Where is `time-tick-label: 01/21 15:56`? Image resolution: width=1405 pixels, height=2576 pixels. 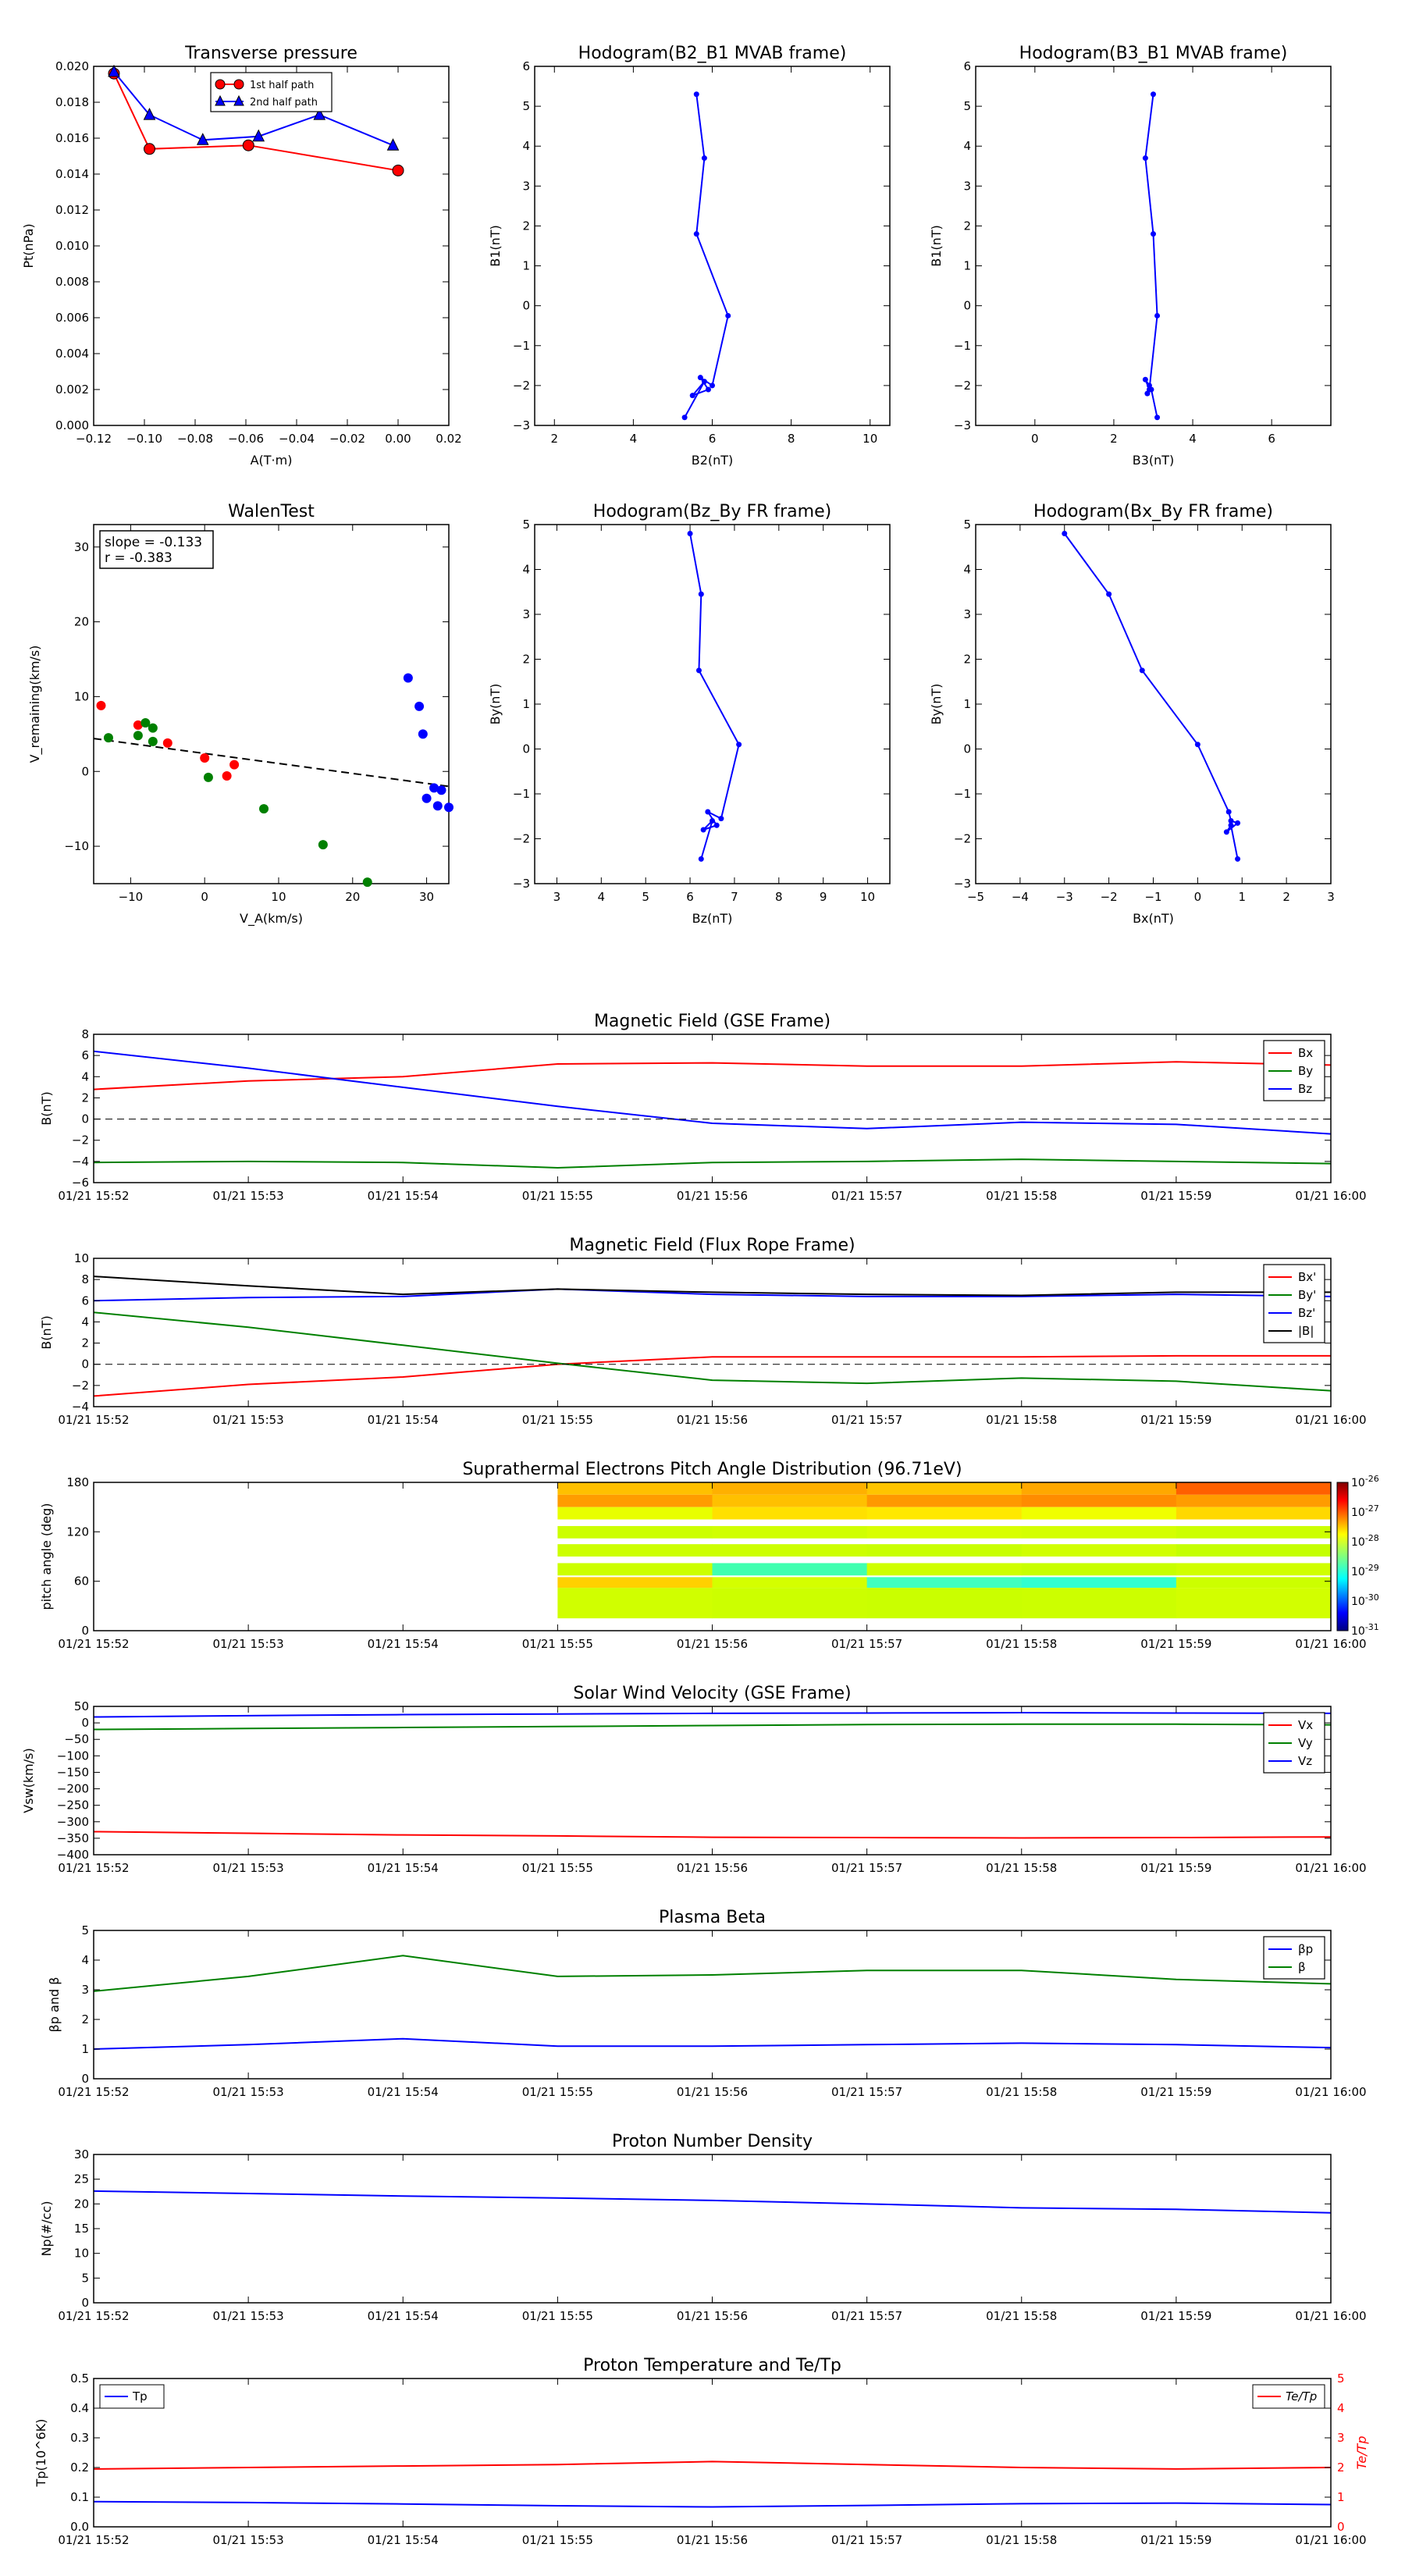 time-tick-label: 01/21 15:56 is located at coordinates (713, 1868).